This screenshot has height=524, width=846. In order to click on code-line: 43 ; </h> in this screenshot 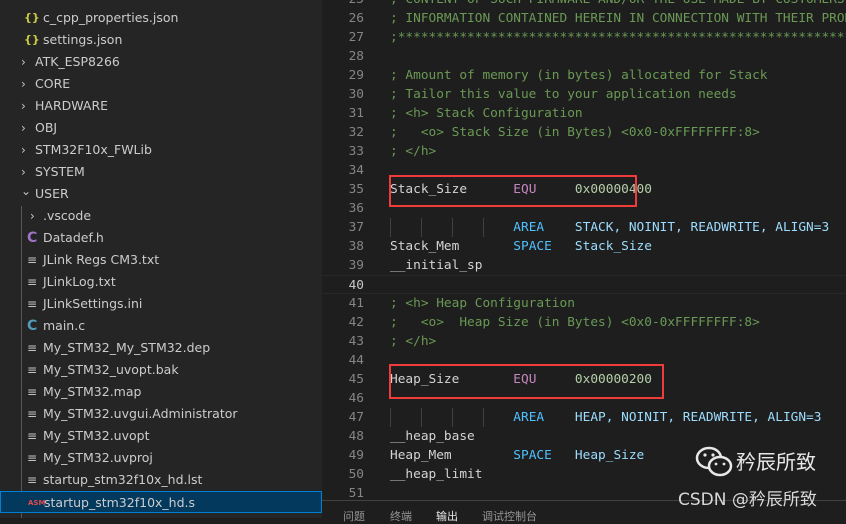, I will do `click(584, 341)`.